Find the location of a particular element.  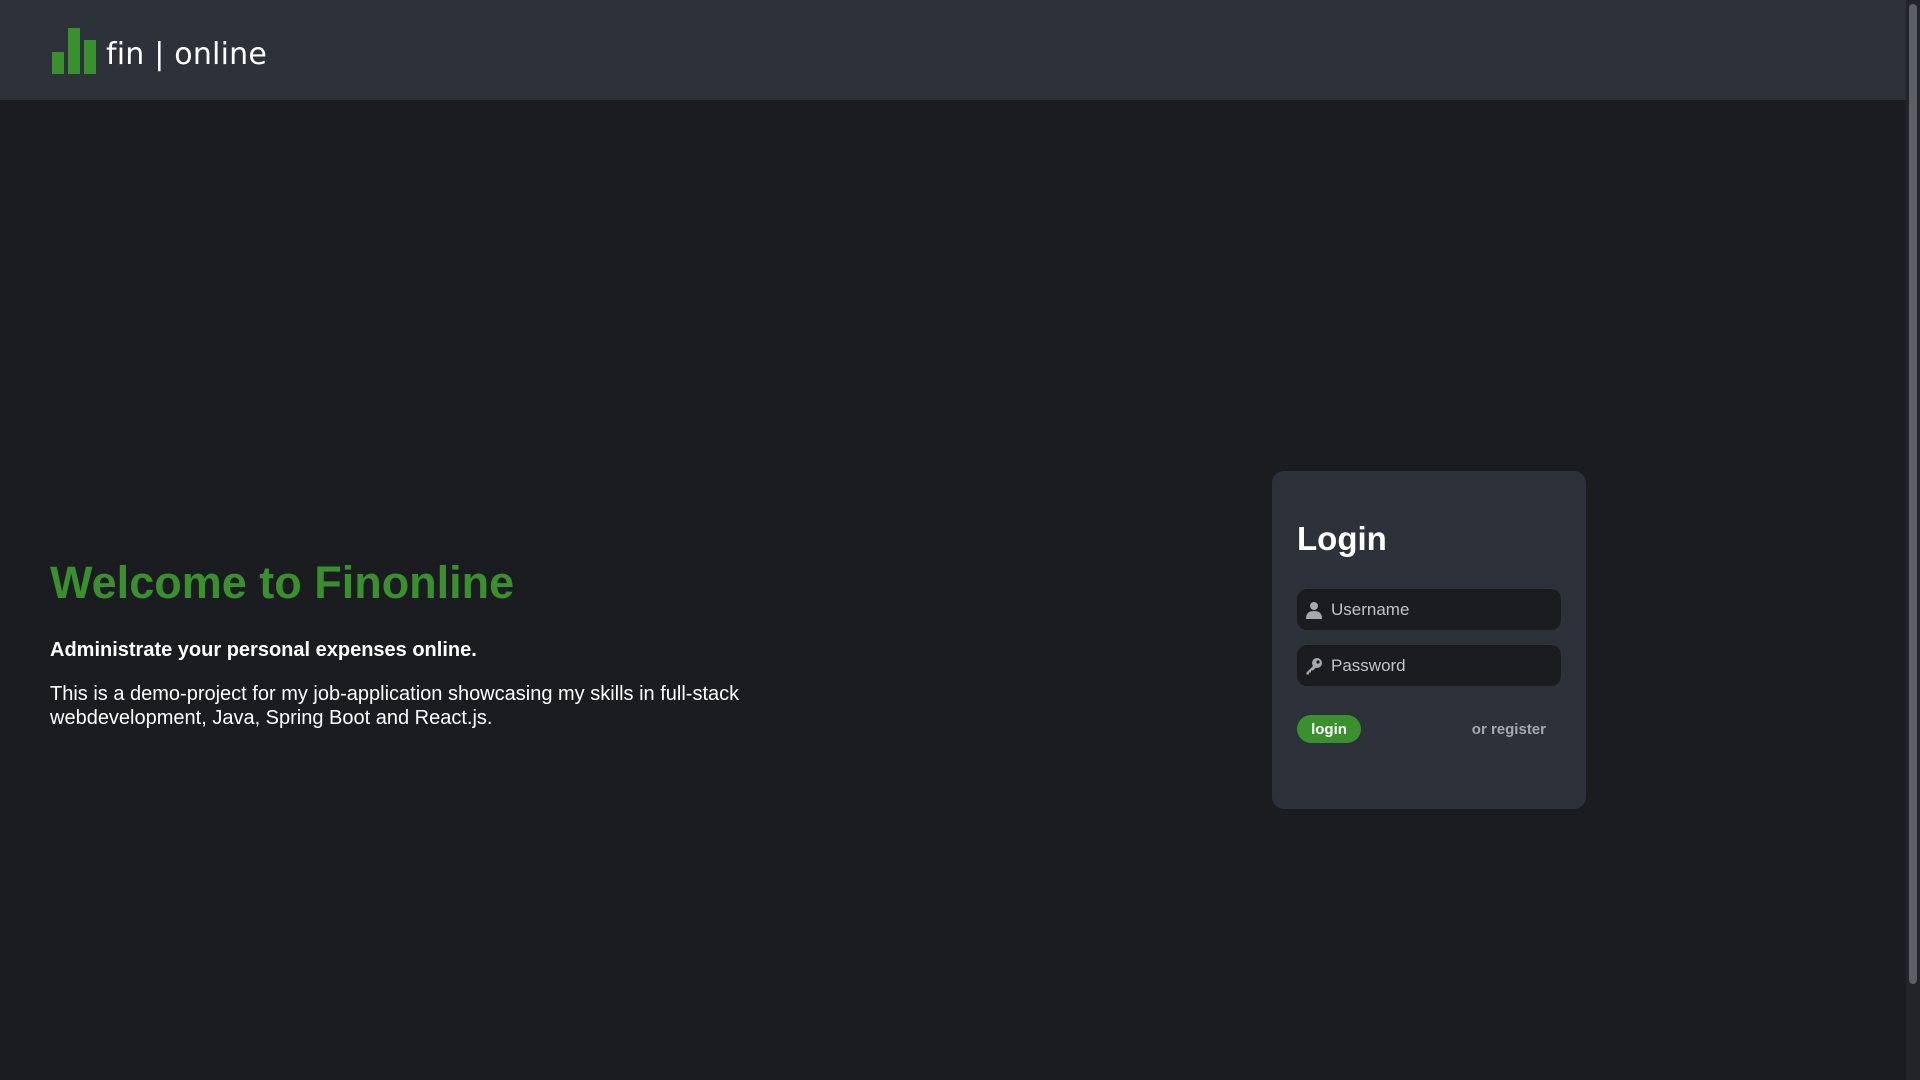

username-input is located at coordinates (1446, 609).